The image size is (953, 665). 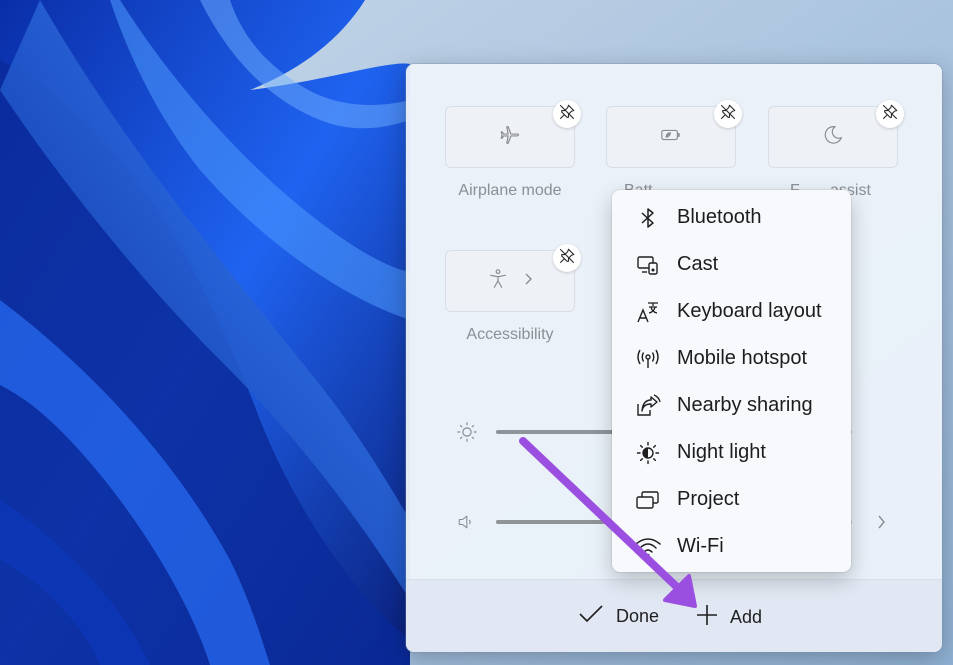 I want to click on menu-item-label: Nearby sharing, so click(x=745, y=405).